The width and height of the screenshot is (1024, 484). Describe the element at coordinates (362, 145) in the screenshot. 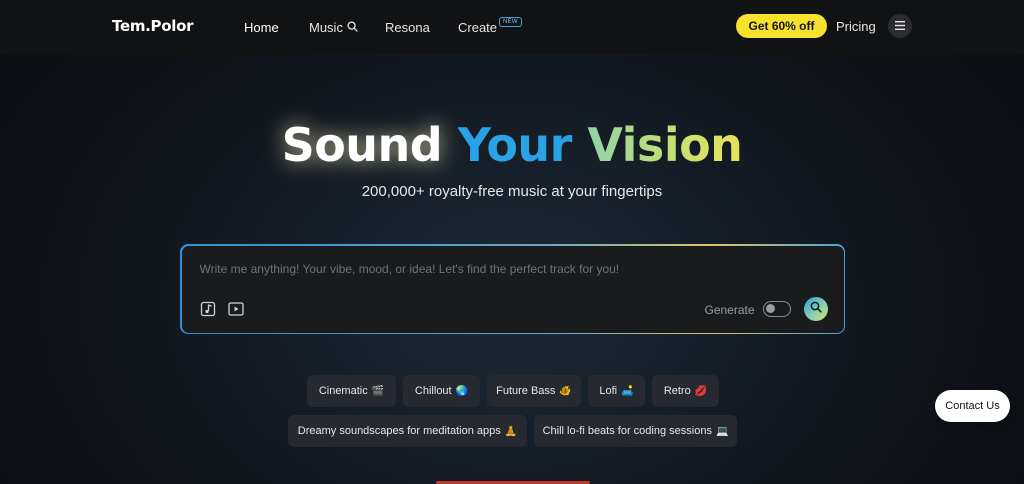

I see `hero-title-sound: Sound` at that location.